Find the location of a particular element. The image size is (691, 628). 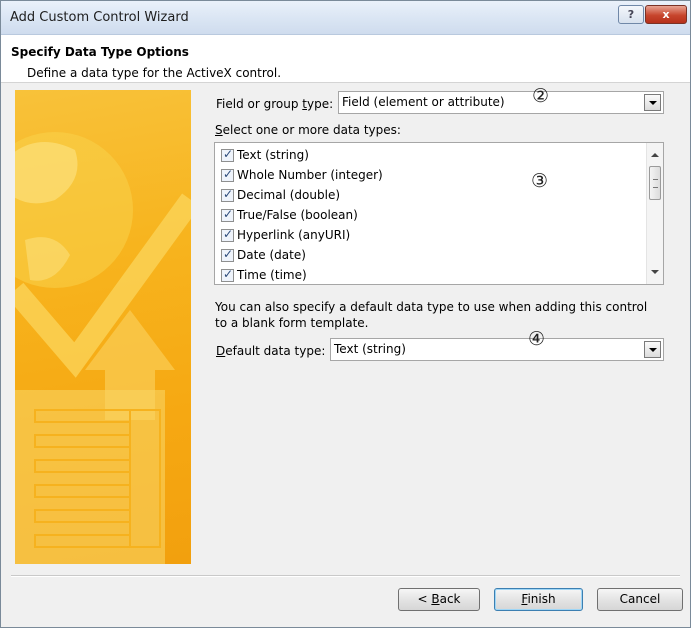

window-title: Add Custom Control Wizard is located at coordinates (99, 17).